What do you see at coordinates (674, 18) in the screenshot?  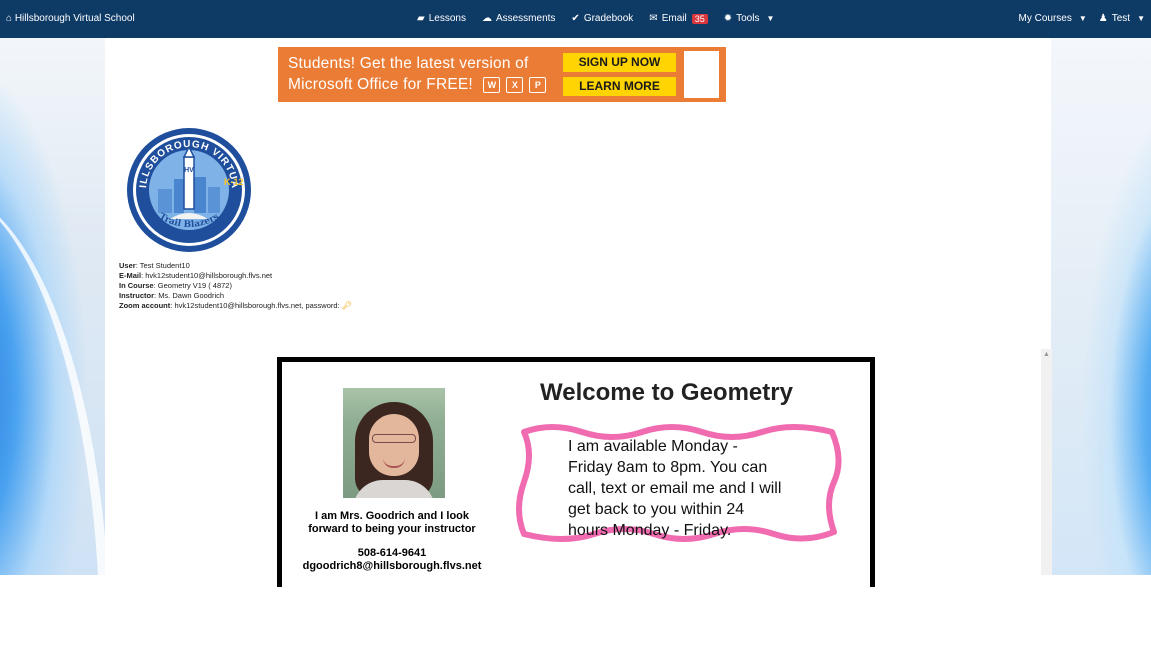 I see `nav-email-label: Email` at bounding box center [674, 18].